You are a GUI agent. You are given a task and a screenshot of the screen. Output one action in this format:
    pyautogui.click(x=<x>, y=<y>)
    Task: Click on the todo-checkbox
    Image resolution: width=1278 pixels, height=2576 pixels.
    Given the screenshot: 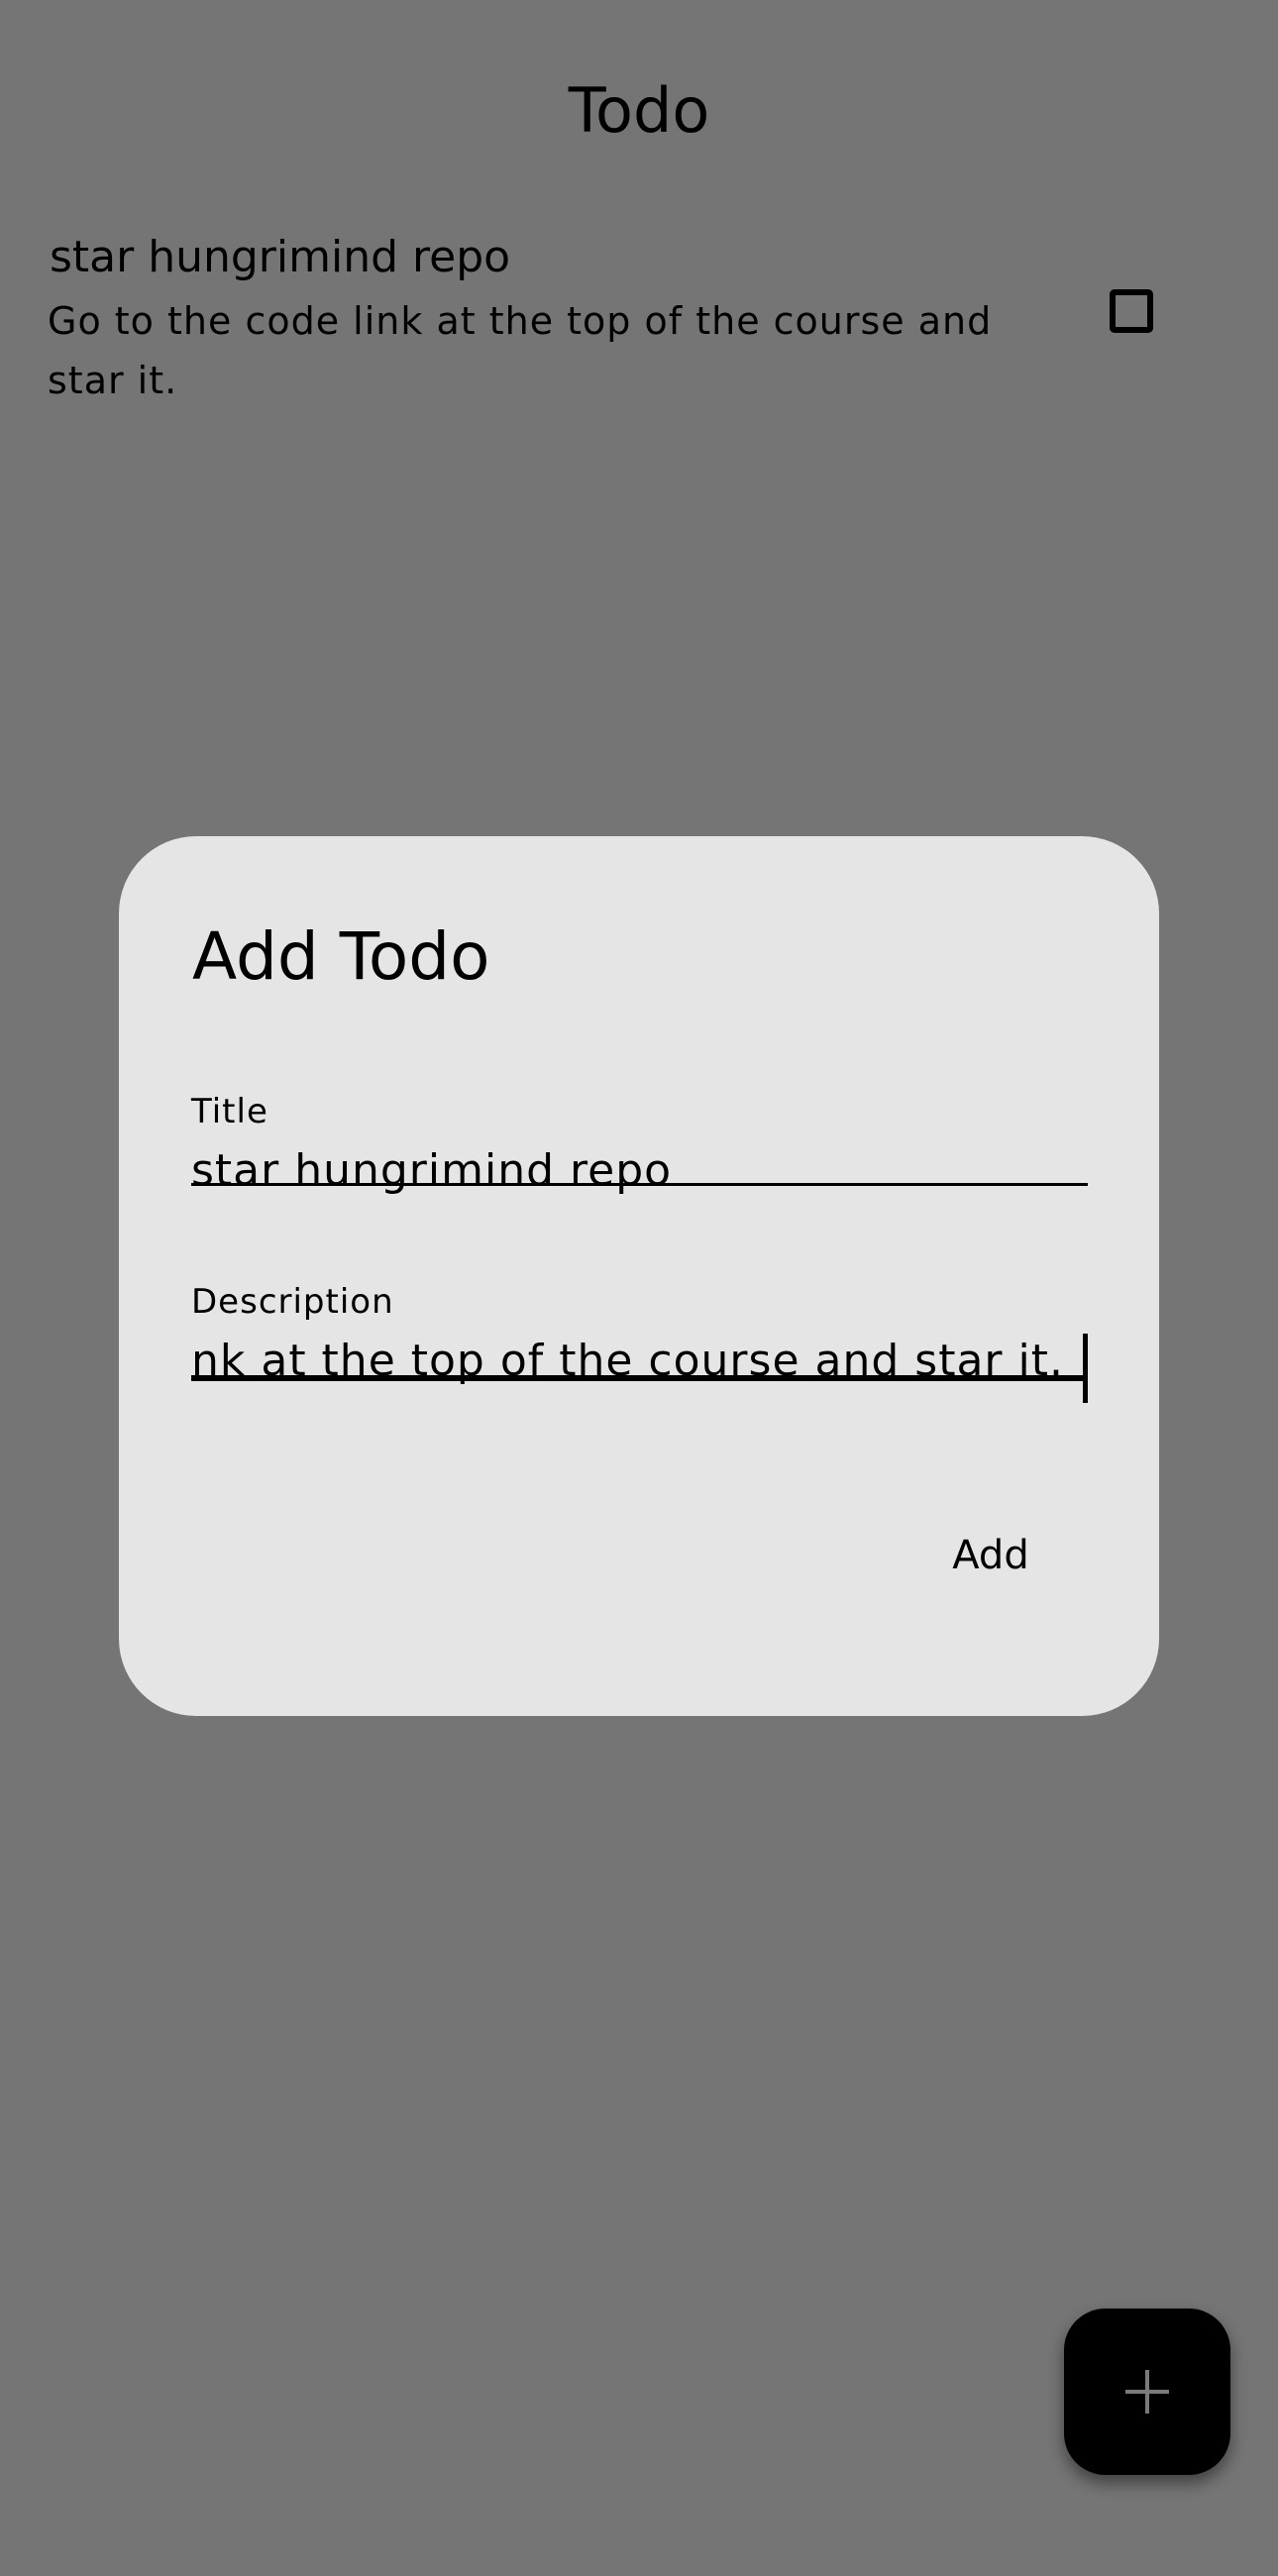 What is the action you would take?
    pyautogui.click(x=1131, y=311)
    